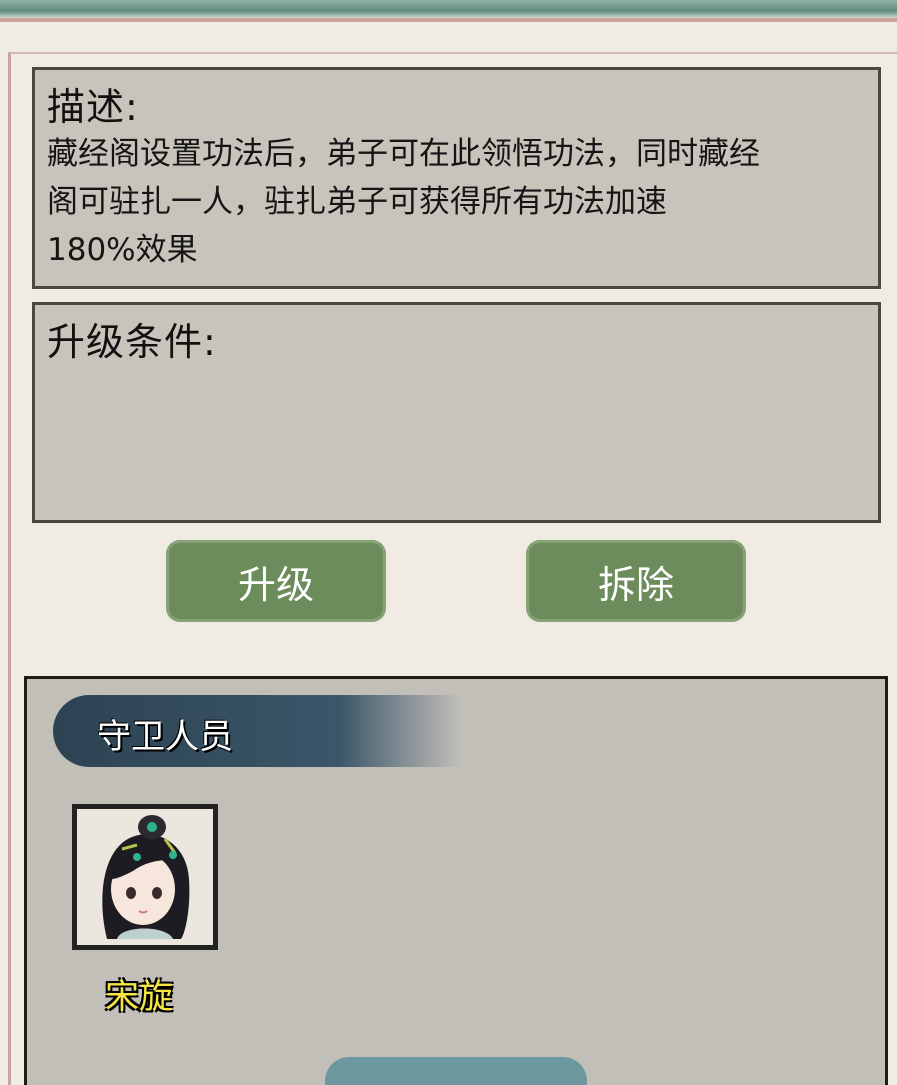 Image resolution: width=897 pixels, height=1085 pixels. What do you see at coordinates (93, 107) in the screenshot?
I see `description-title: 描述:` at bounding box center [93, 107].